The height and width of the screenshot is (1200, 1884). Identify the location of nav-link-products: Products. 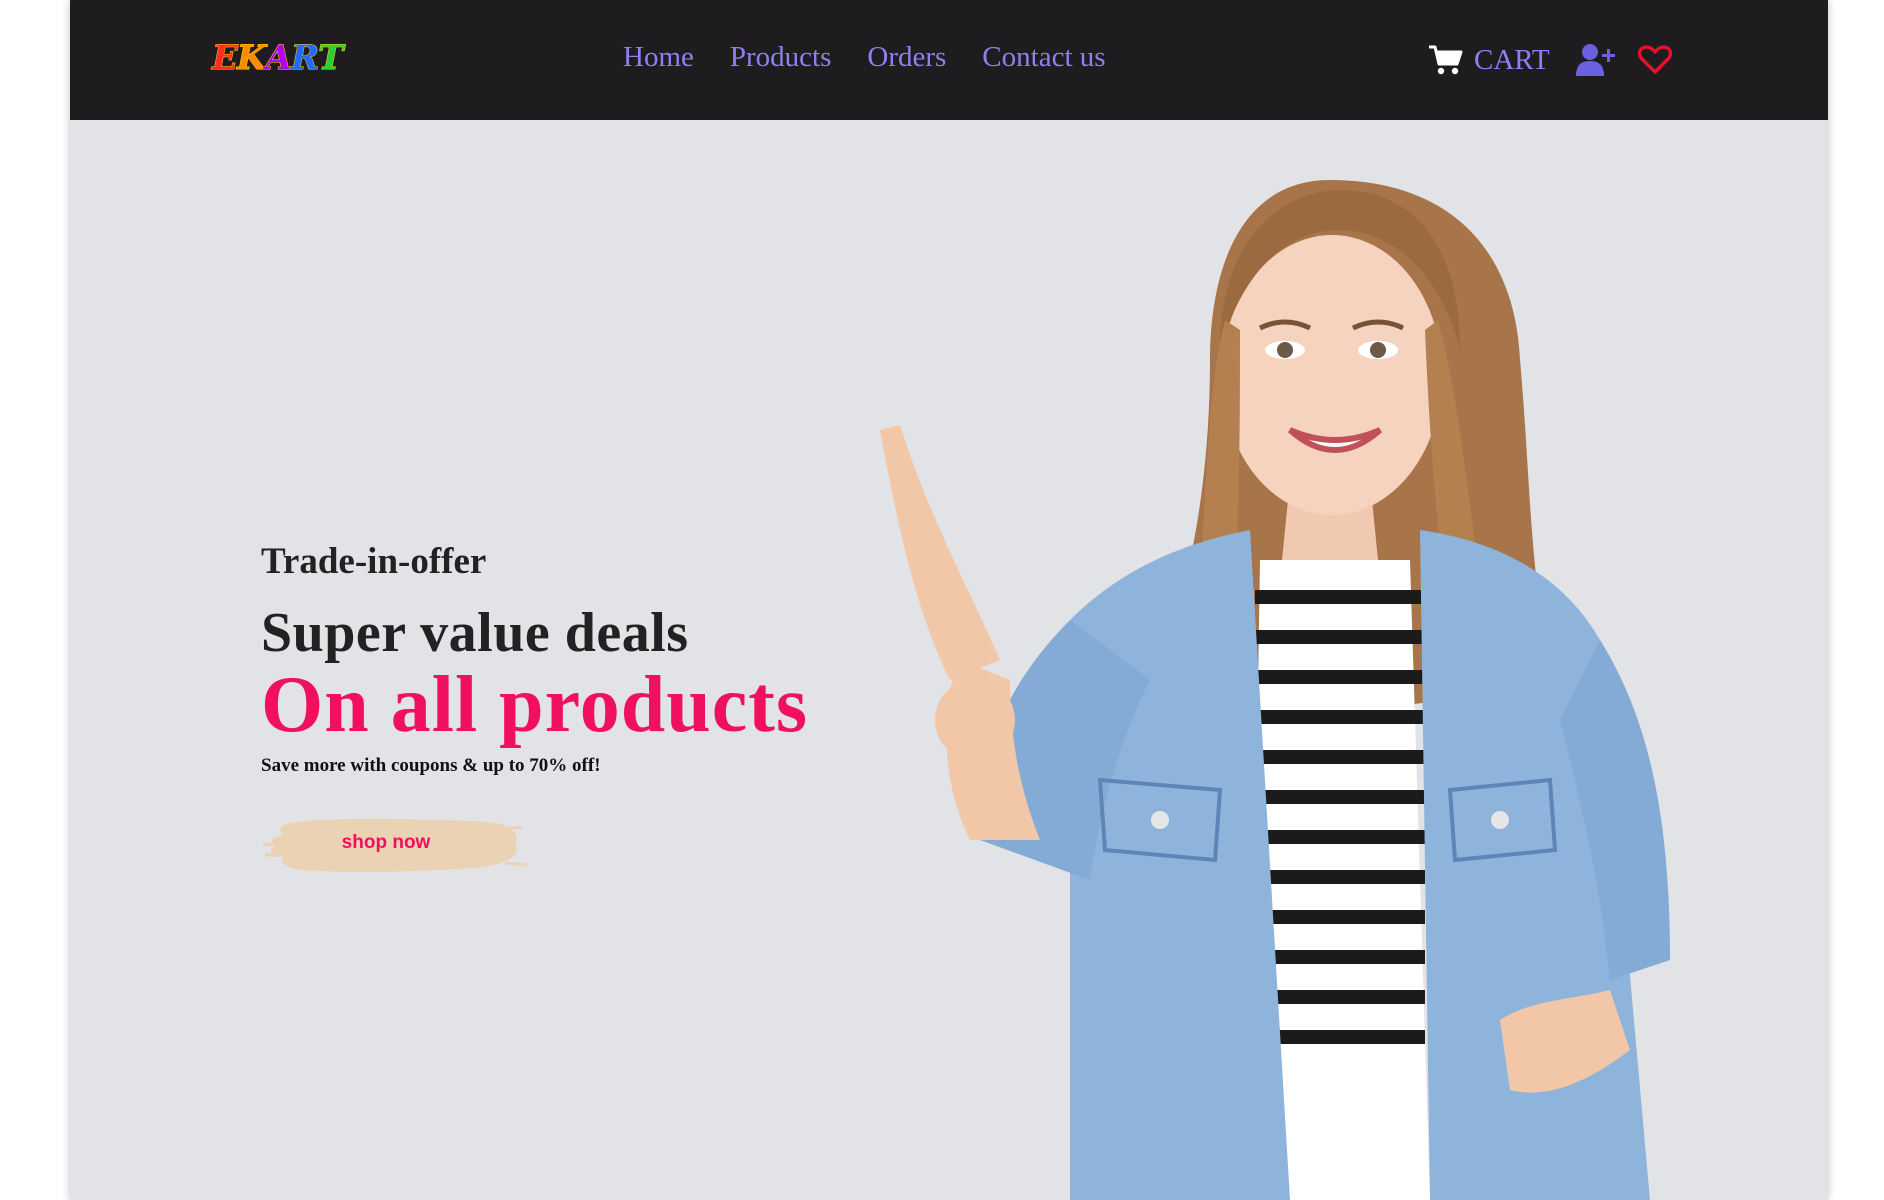
(781, 57).